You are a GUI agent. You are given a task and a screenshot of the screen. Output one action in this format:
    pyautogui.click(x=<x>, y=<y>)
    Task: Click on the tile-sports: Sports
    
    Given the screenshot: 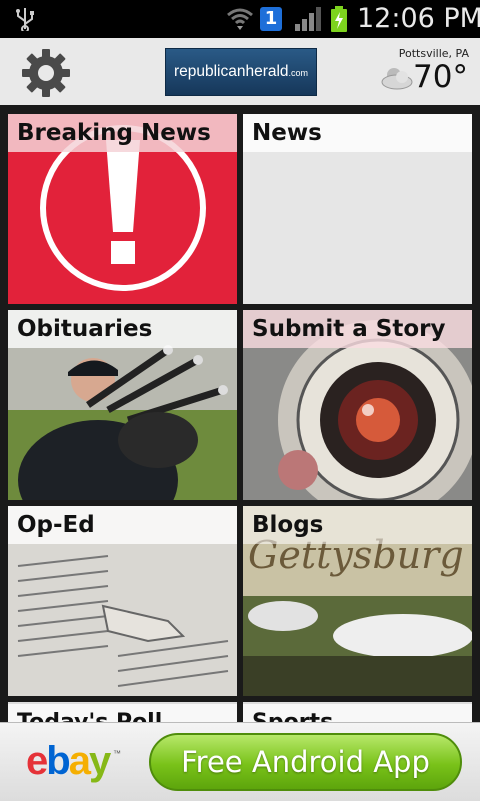 What is the action you would take?
    pyautogui.click(x=357, y=712)
    